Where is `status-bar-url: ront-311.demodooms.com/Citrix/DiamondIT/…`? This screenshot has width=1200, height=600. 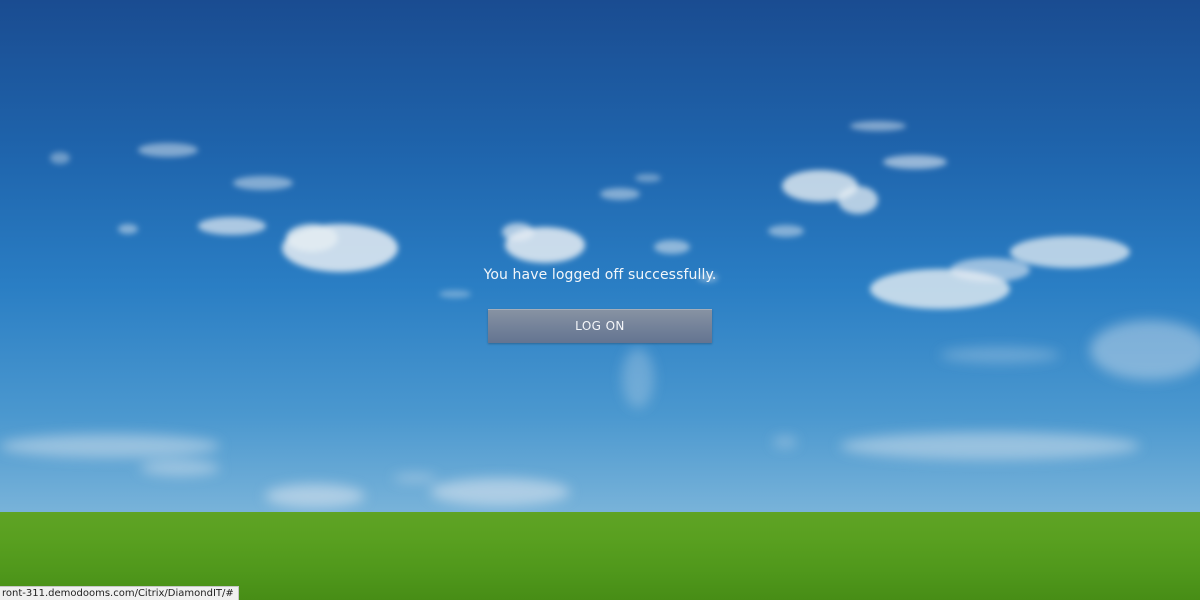 status-bar-url: ront-311.demodooms.com/Citrix/DiamondIT/… is located at coordinates (119, 593).